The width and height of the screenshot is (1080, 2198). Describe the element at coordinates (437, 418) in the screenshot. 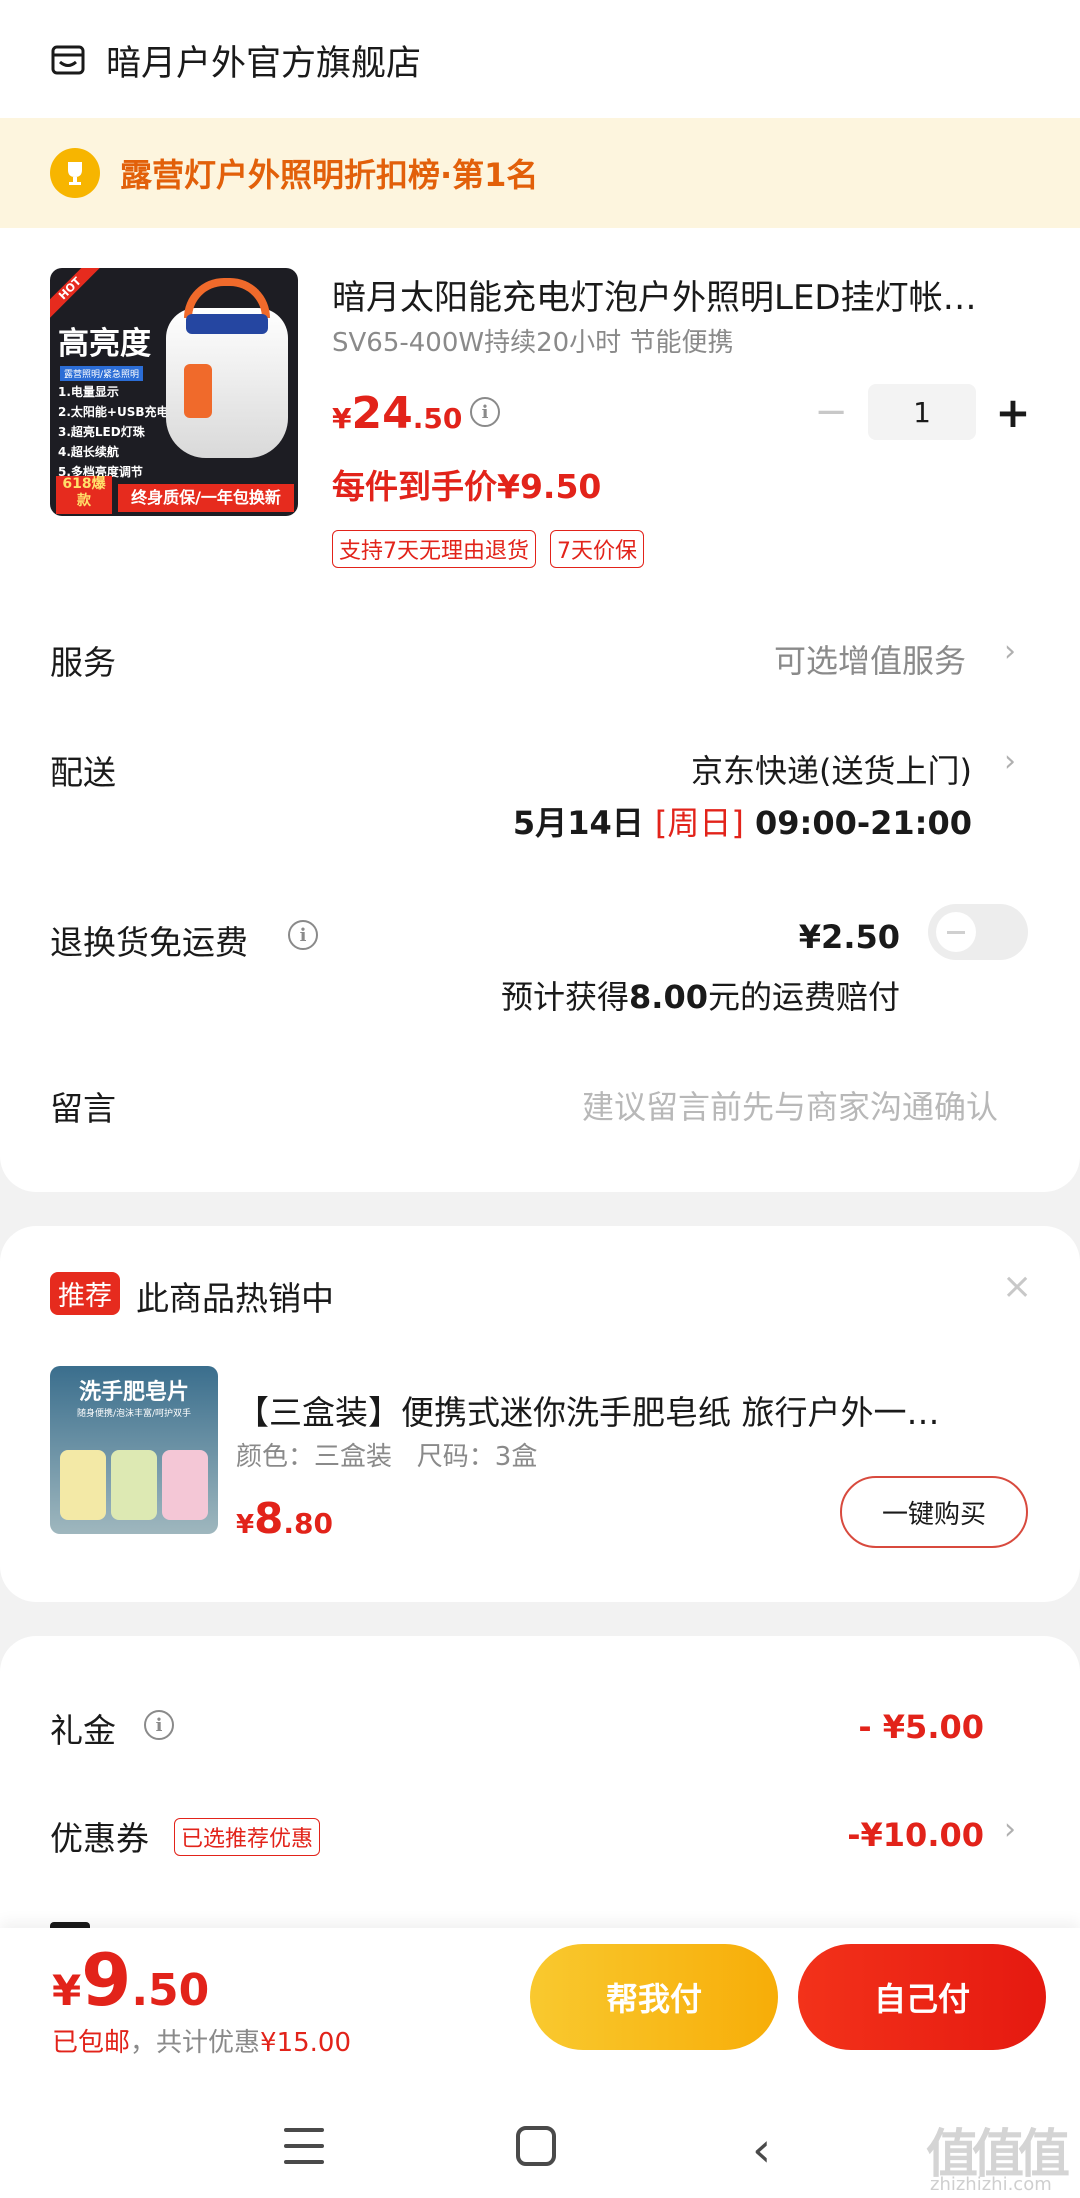

I see `price-decimal: .50` at that location.